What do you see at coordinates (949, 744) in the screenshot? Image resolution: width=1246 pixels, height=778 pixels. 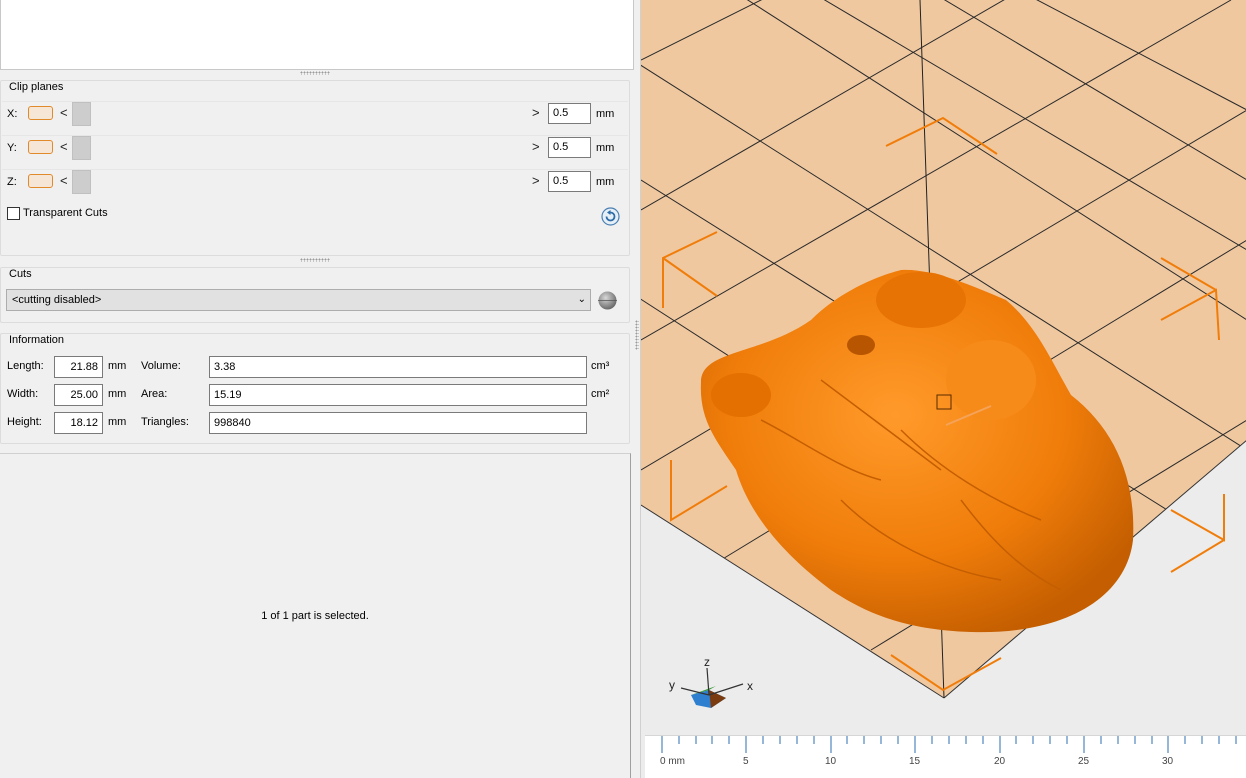 I see `ruler-ticks` at bounding box center [949, 744].